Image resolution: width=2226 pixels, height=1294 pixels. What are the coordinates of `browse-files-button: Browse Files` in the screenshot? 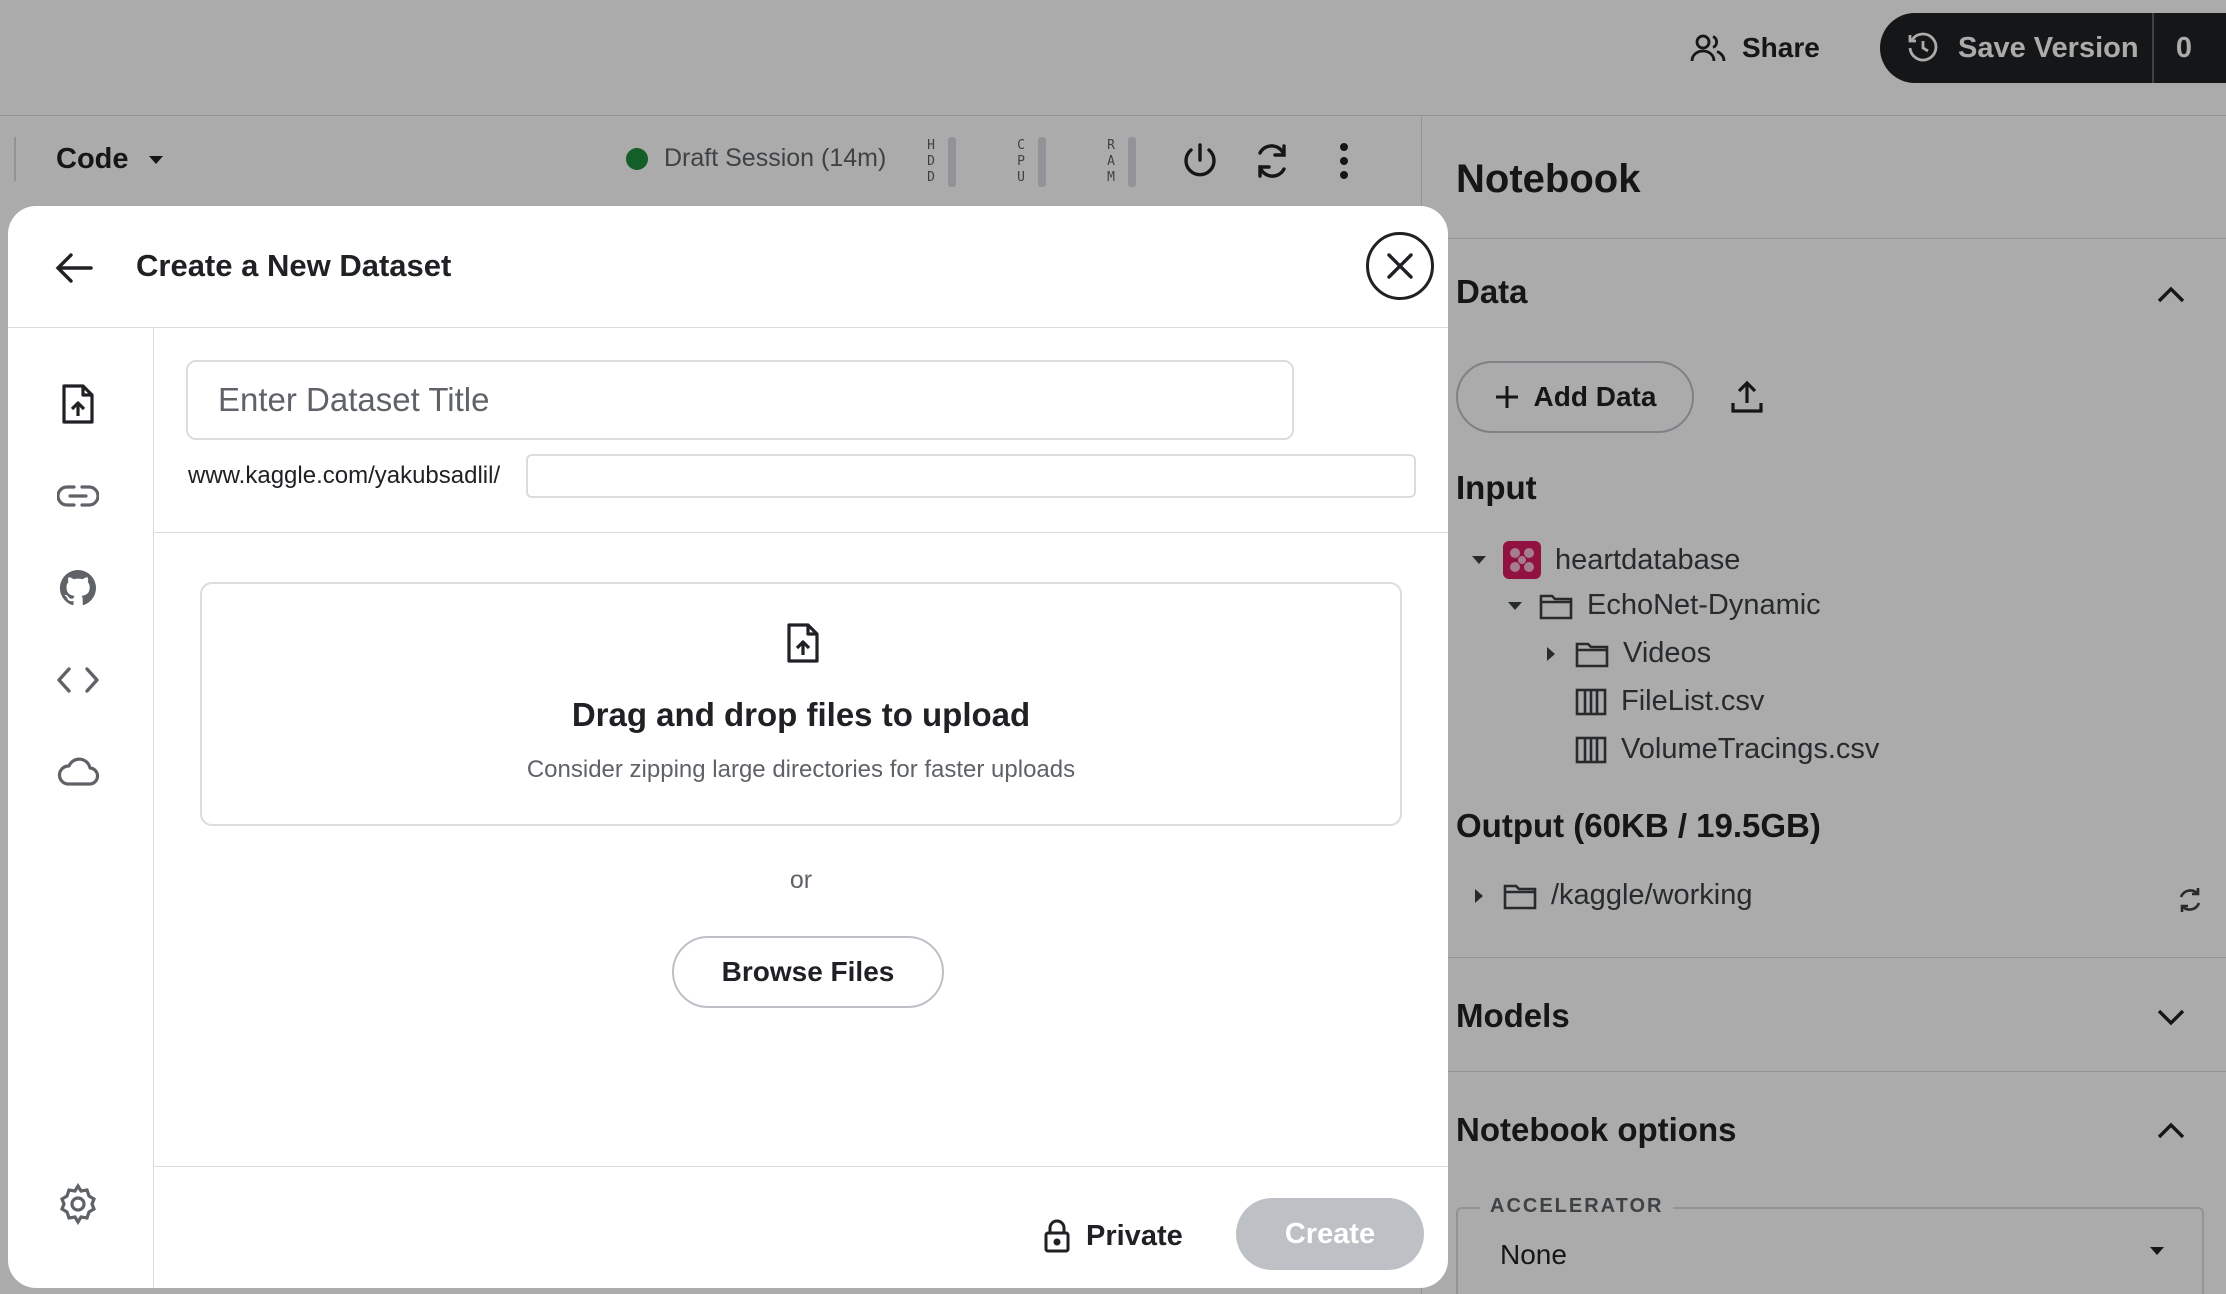 It's located at (808, 972).